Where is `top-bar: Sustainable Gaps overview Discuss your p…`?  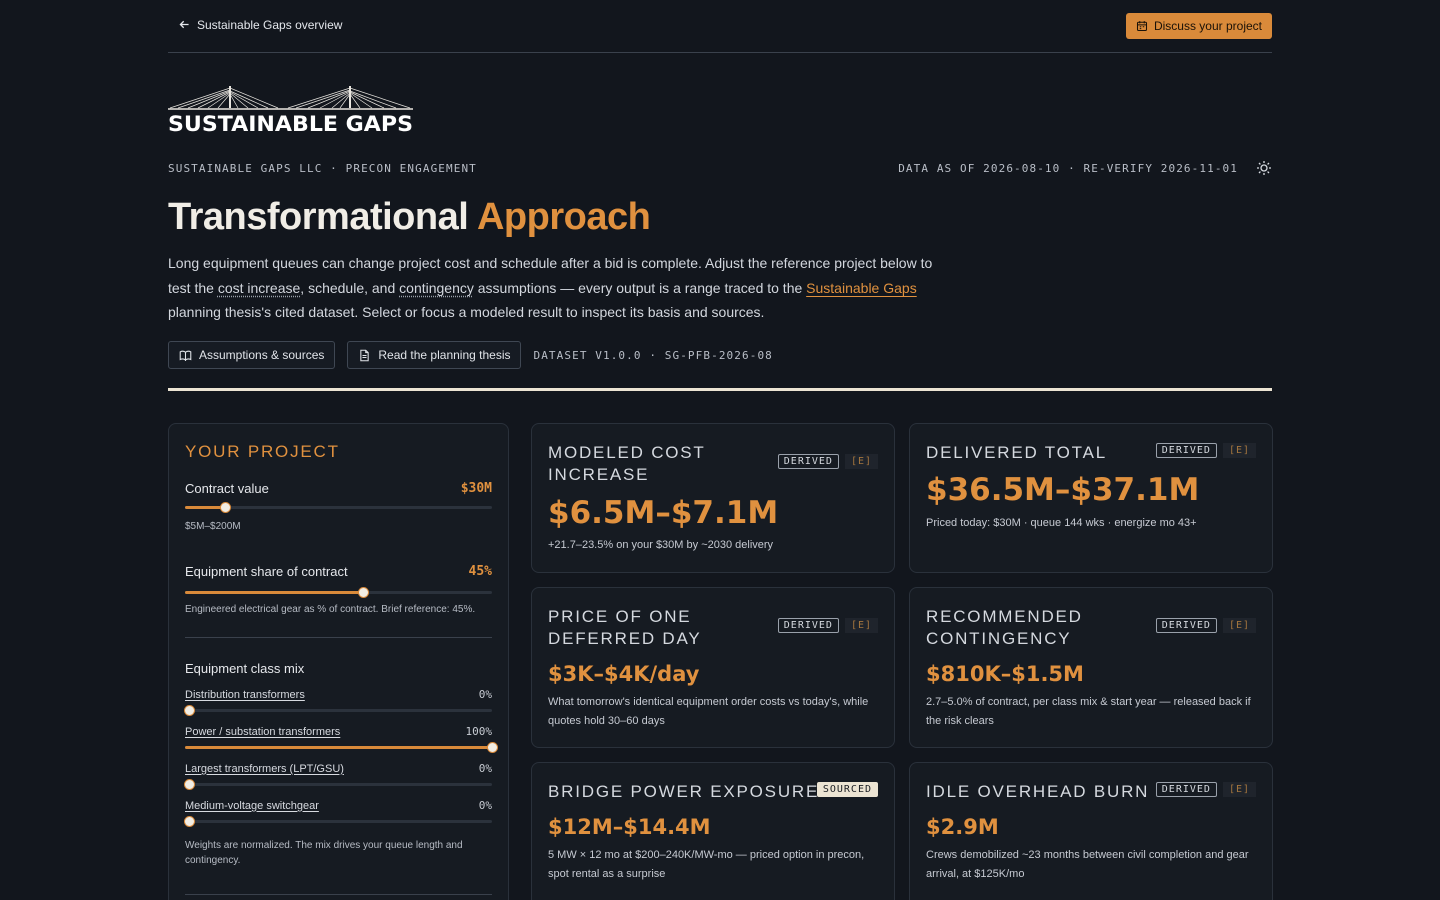 top-bar: Sustainable Gaps overview Discuss your p… is located at coordinates (720, 26).